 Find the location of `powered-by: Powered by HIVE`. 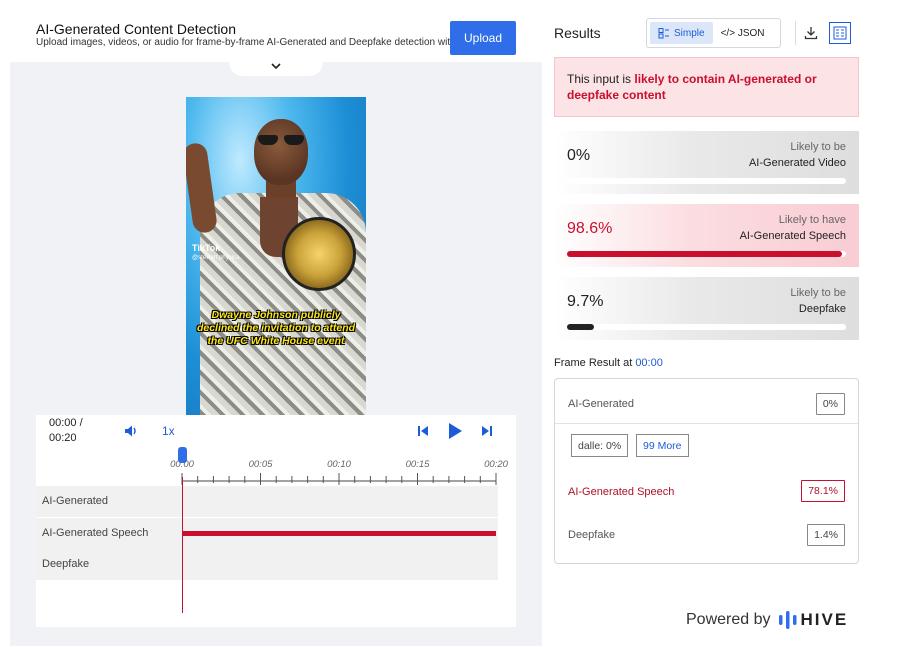

powered-by: Powered by HIVE is located at coordinates (767, 620).